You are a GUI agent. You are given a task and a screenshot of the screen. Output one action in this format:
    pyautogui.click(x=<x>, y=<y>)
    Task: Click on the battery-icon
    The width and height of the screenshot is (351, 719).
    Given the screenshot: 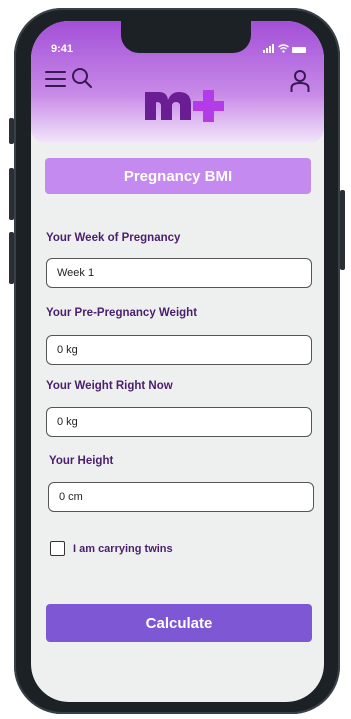 What is the action you would take?
    pyautogui.click(x=299, y=50)
    